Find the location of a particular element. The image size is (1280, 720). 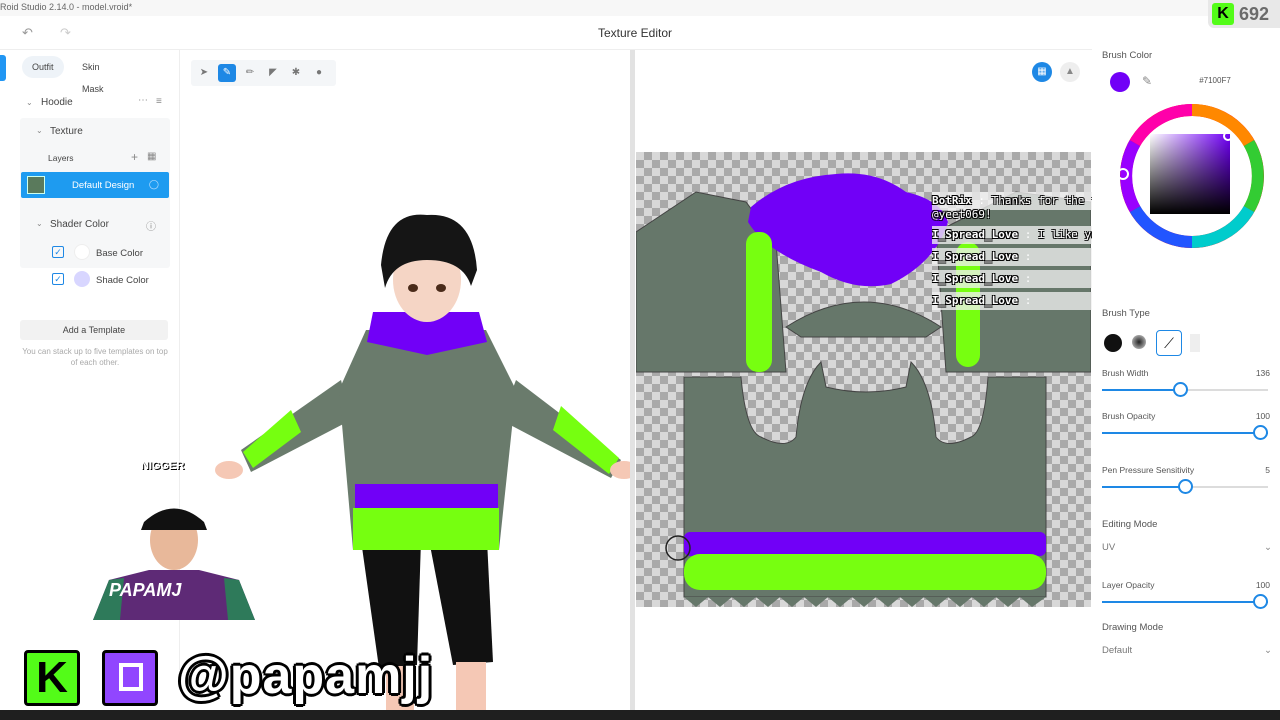

brush-opacity-value: 100 is located at coordinates (1263, 416).